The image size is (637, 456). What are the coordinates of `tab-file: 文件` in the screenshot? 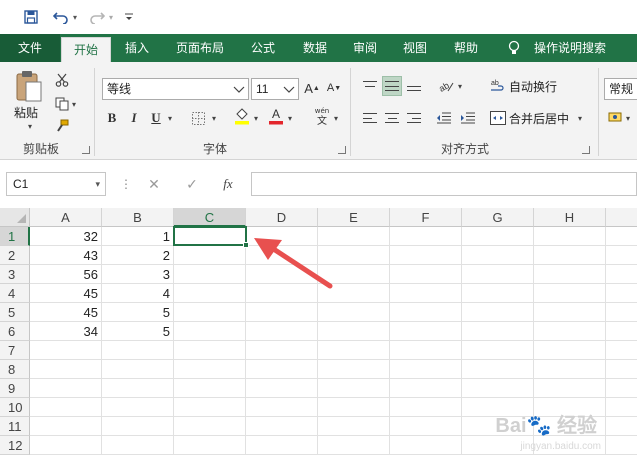 It's located at (30, 48).